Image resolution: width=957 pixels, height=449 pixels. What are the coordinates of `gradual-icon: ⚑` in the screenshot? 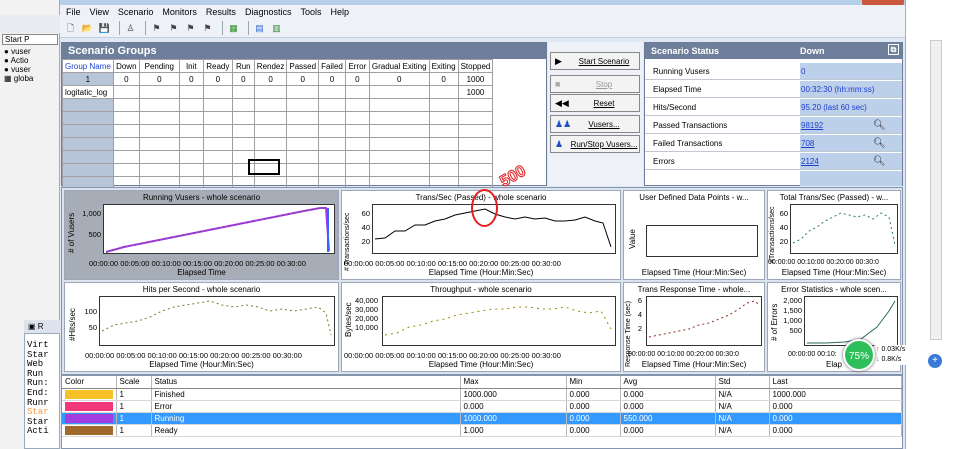 It's located at (173, 28).